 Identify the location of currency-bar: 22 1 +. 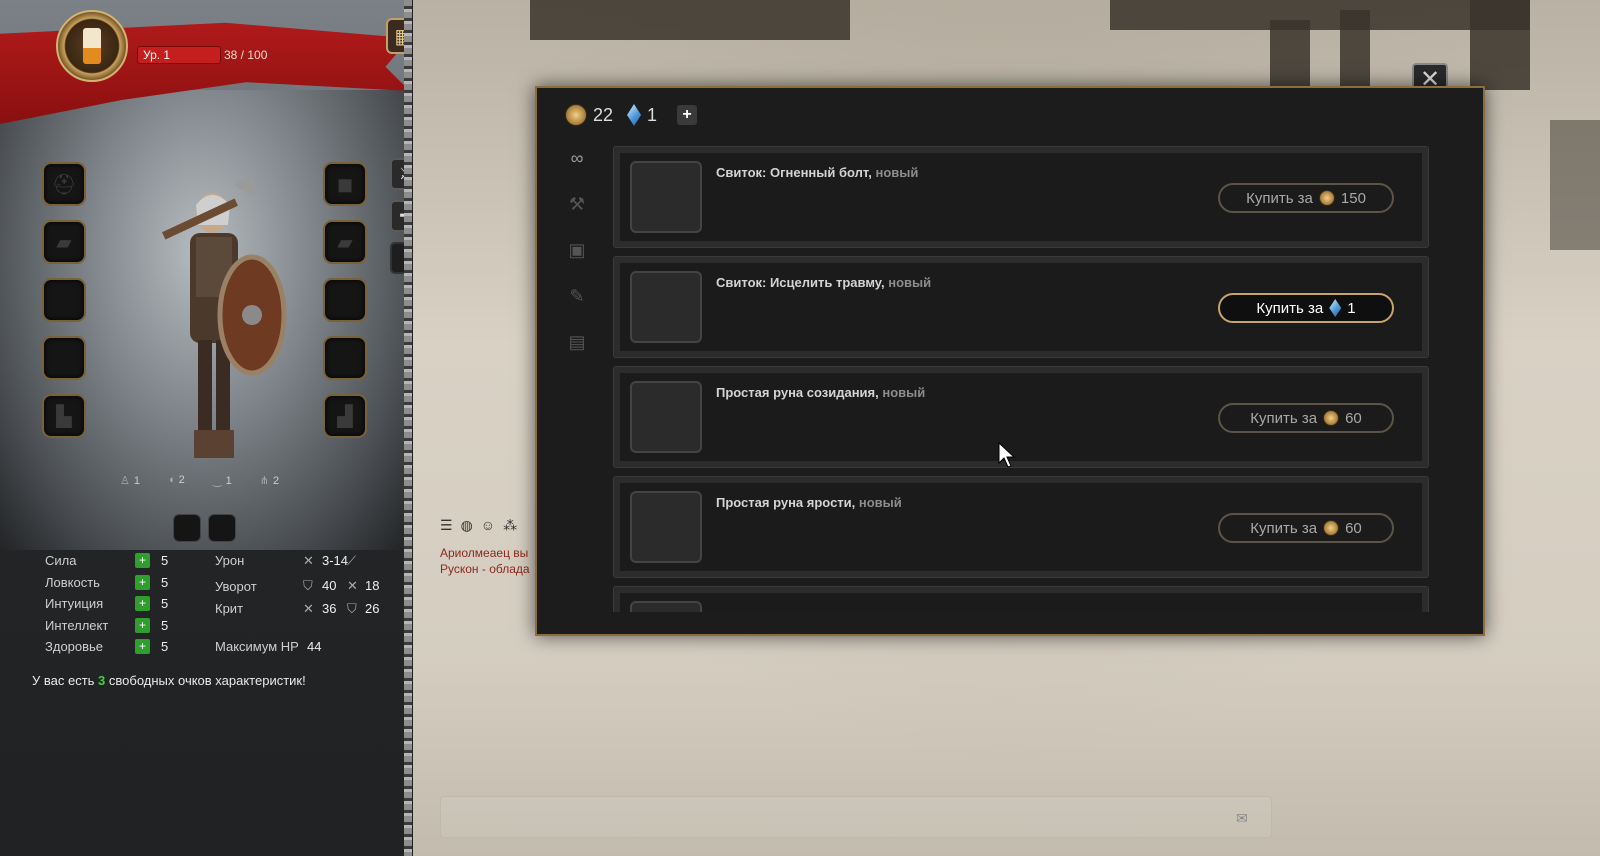
(631, 115).